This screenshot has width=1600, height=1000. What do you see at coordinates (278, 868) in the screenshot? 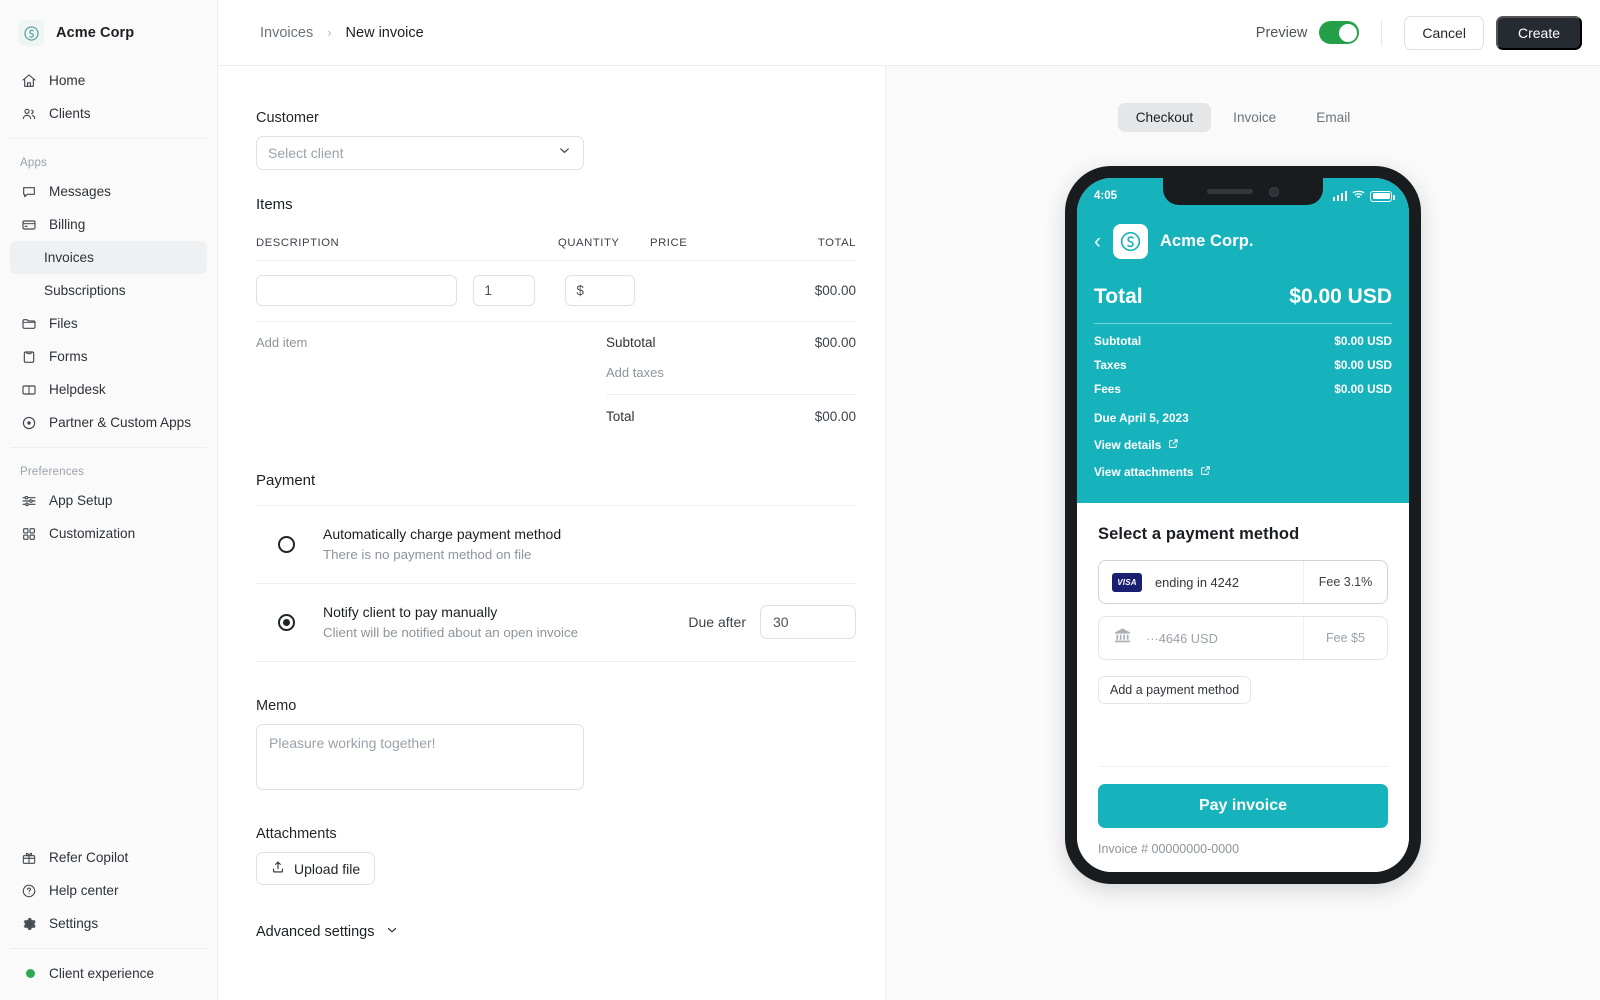
I see `upload-icon` at bounding box center [278, 868].